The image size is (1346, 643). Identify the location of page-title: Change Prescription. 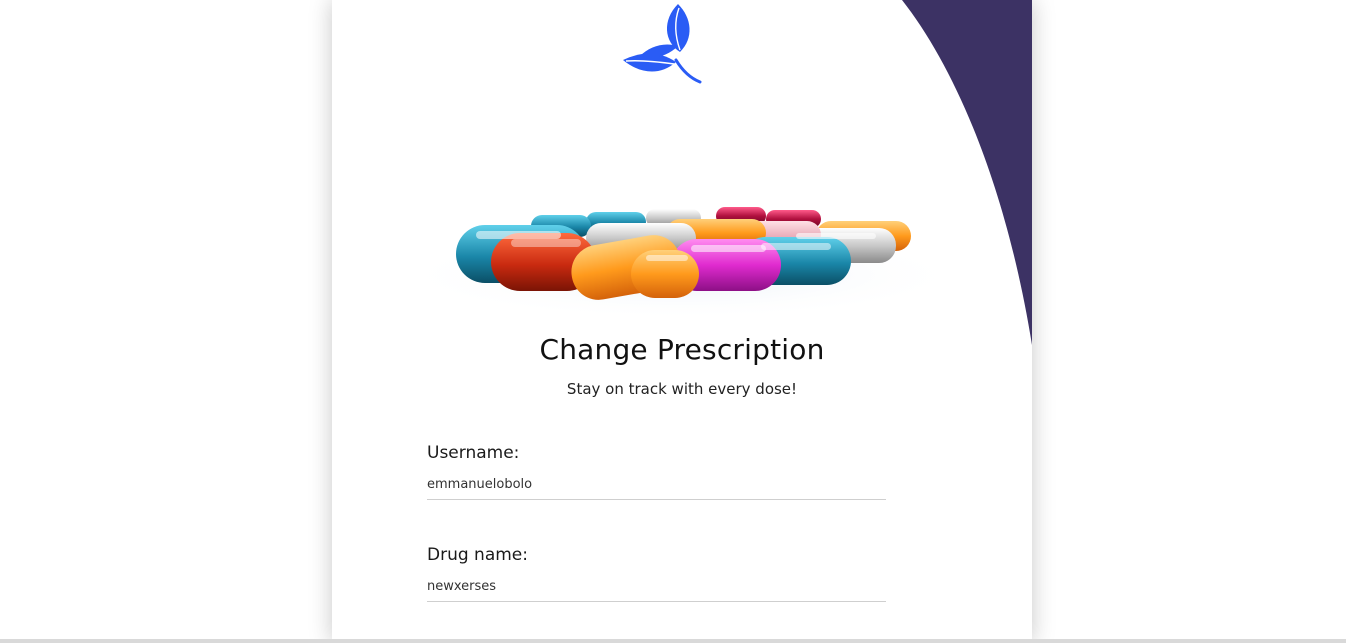
(682, 349).